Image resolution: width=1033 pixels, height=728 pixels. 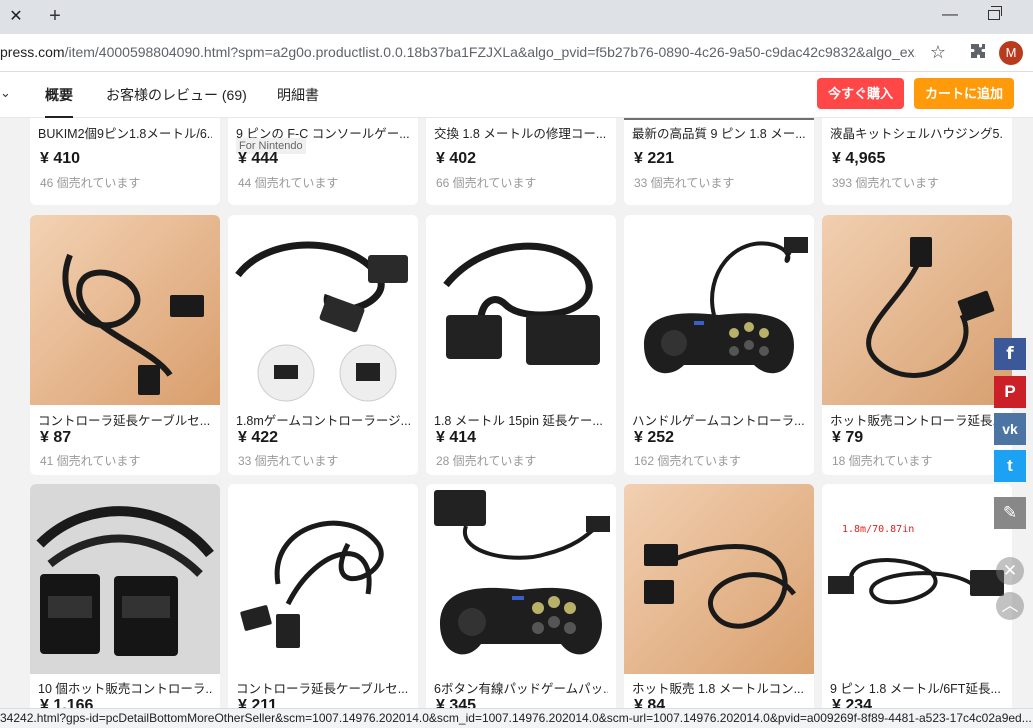 I want to click on product-card: コントローラ延長ケーブルセ... ¥ 211, so click(x=323, y=596).